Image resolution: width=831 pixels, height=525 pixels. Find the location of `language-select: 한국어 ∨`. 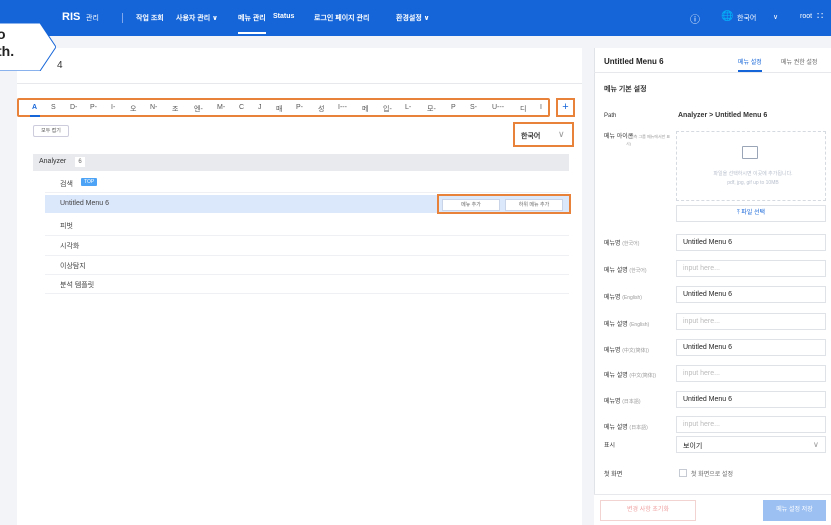

language-select: 한국어 ∨ is located at coordinates (543, 134).